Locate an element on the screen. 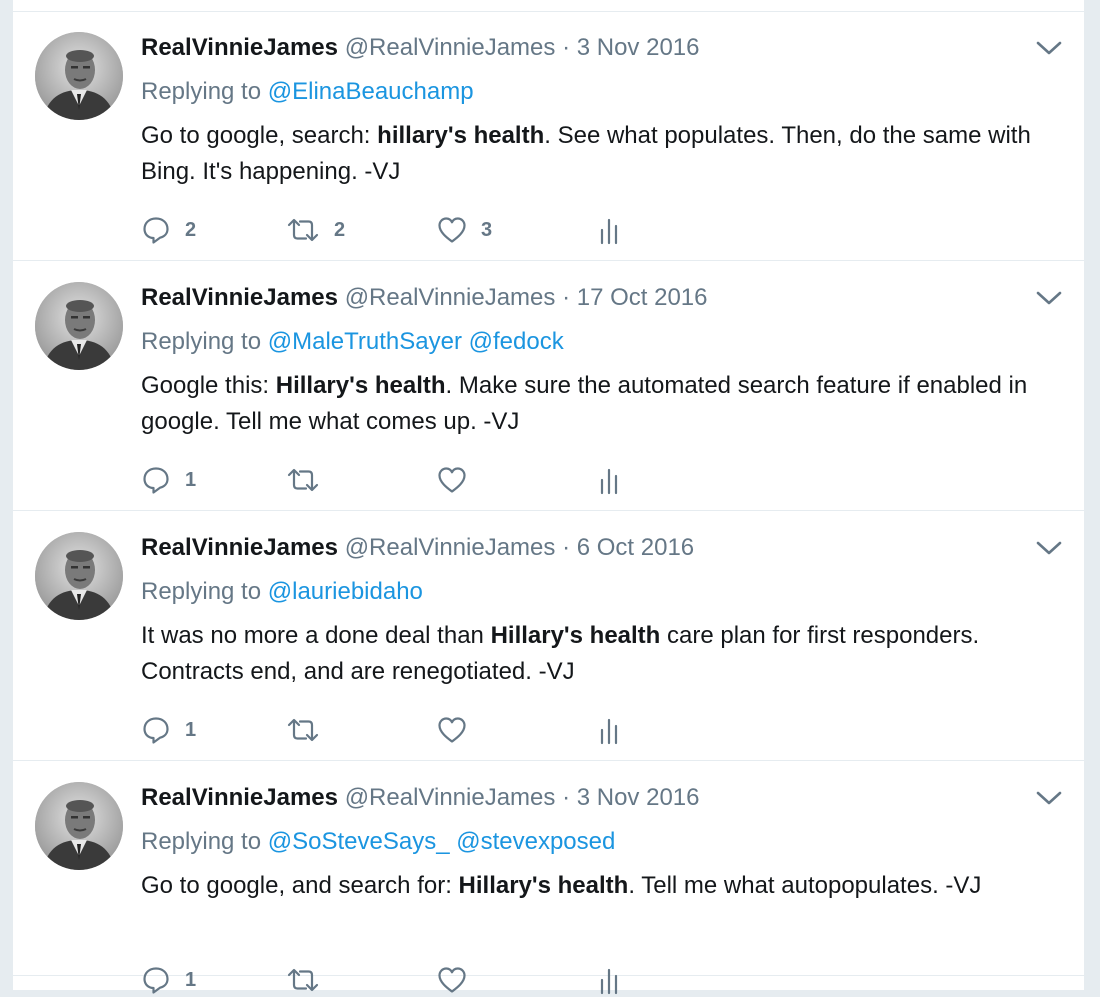 The height and width of the screenshot is (997, 1100). tweet-text-before: Go to google, search: is located at coordinates (259, 135).